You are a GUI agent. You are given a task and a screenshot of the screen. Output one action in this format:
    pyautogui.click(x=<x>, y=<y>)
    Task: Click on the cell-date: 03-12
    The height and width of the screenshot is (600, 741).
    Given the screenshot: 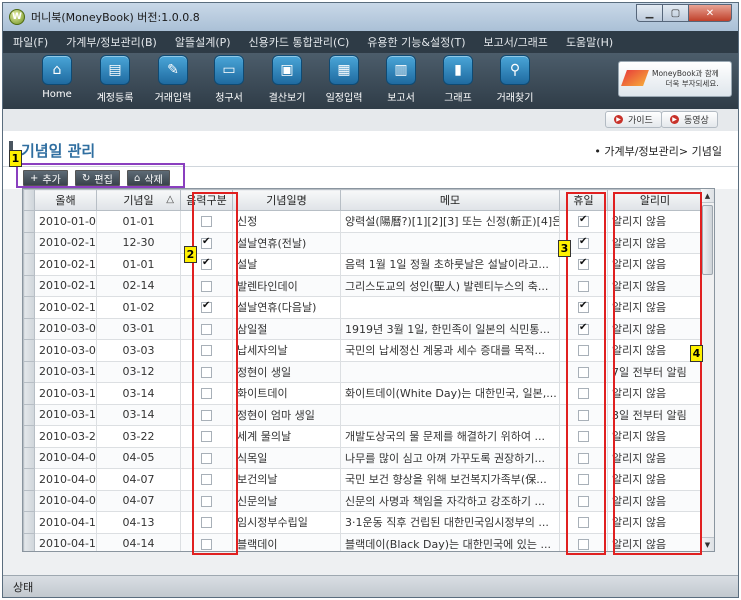 What is the action you would take?
    pyautogui.click(x=138, y=371)
    